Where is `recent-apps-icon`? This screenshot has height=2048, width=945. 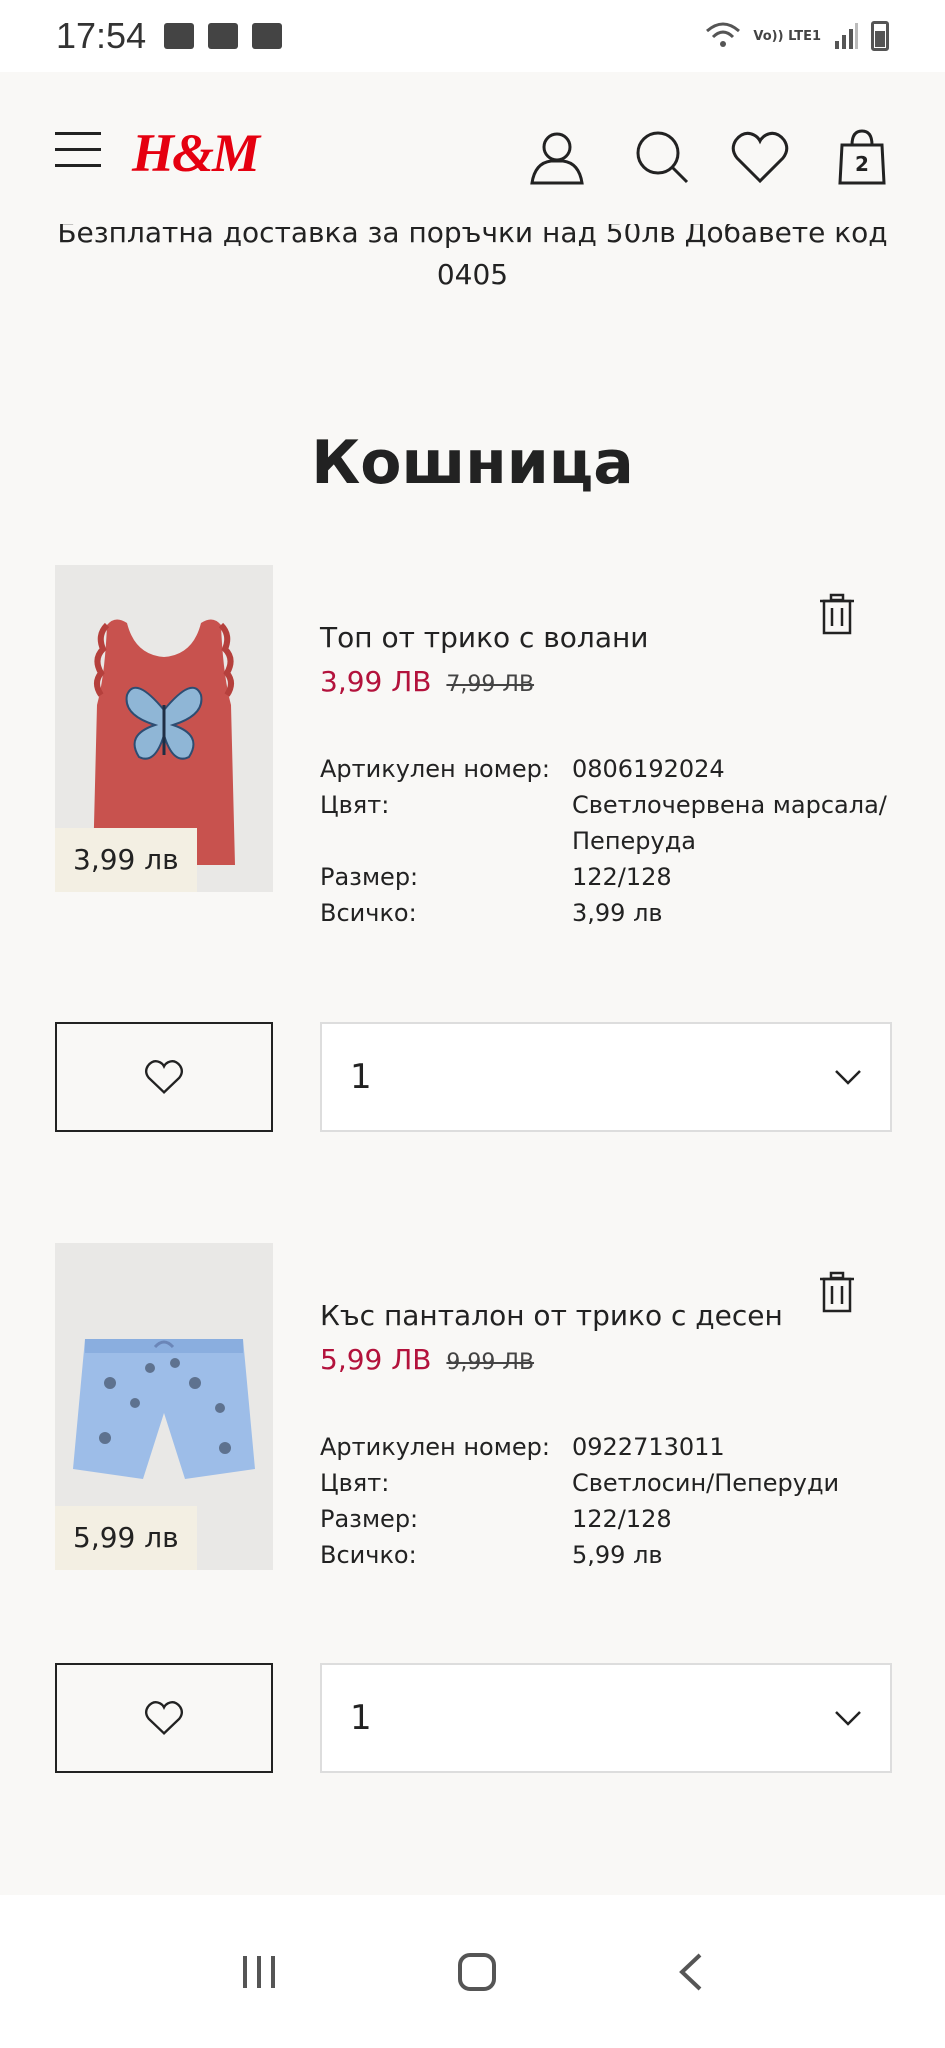 recent-apps-icon is located at coordinates (259, 1972).